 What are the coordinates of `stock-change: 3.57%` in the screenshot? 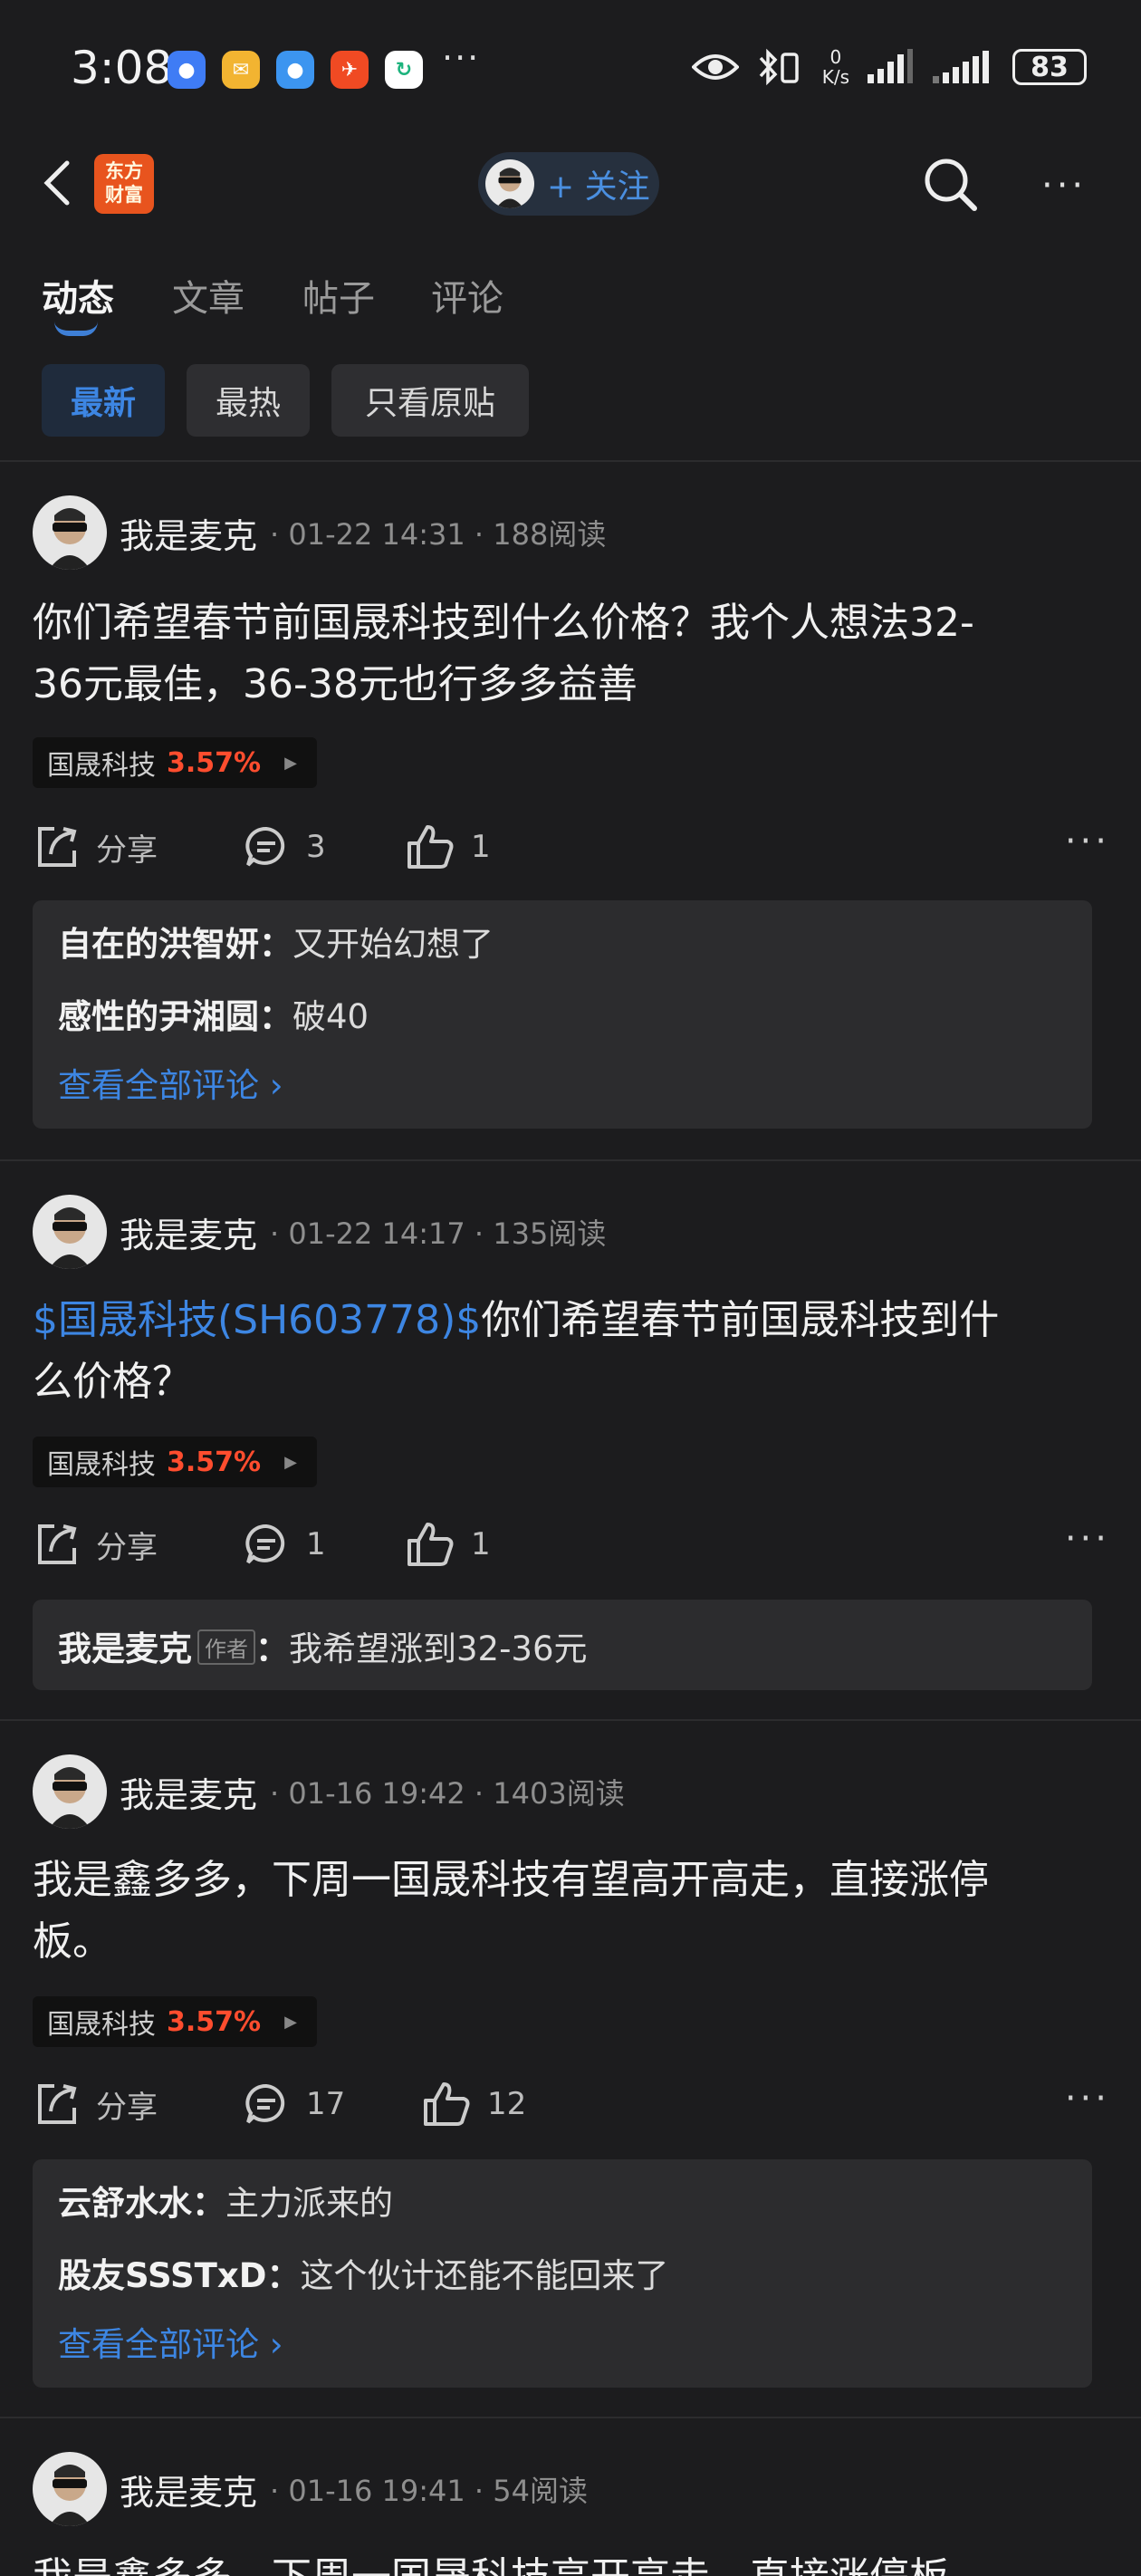 It's located at (214, 1462).